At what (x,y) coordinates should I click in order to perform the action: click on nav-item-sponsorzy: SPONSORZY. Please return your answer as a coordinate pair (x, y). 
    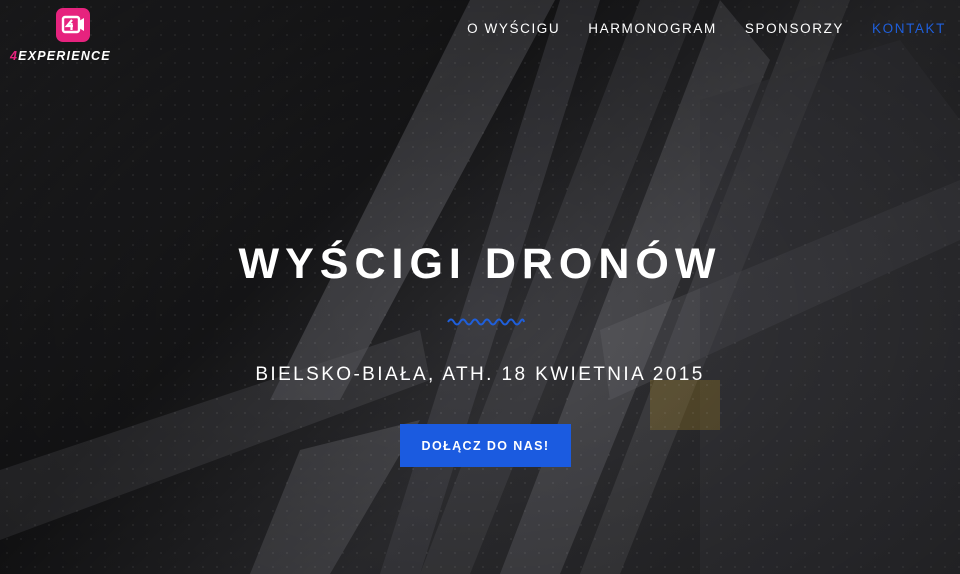
    Looking at the image, I should click on (794, 28).